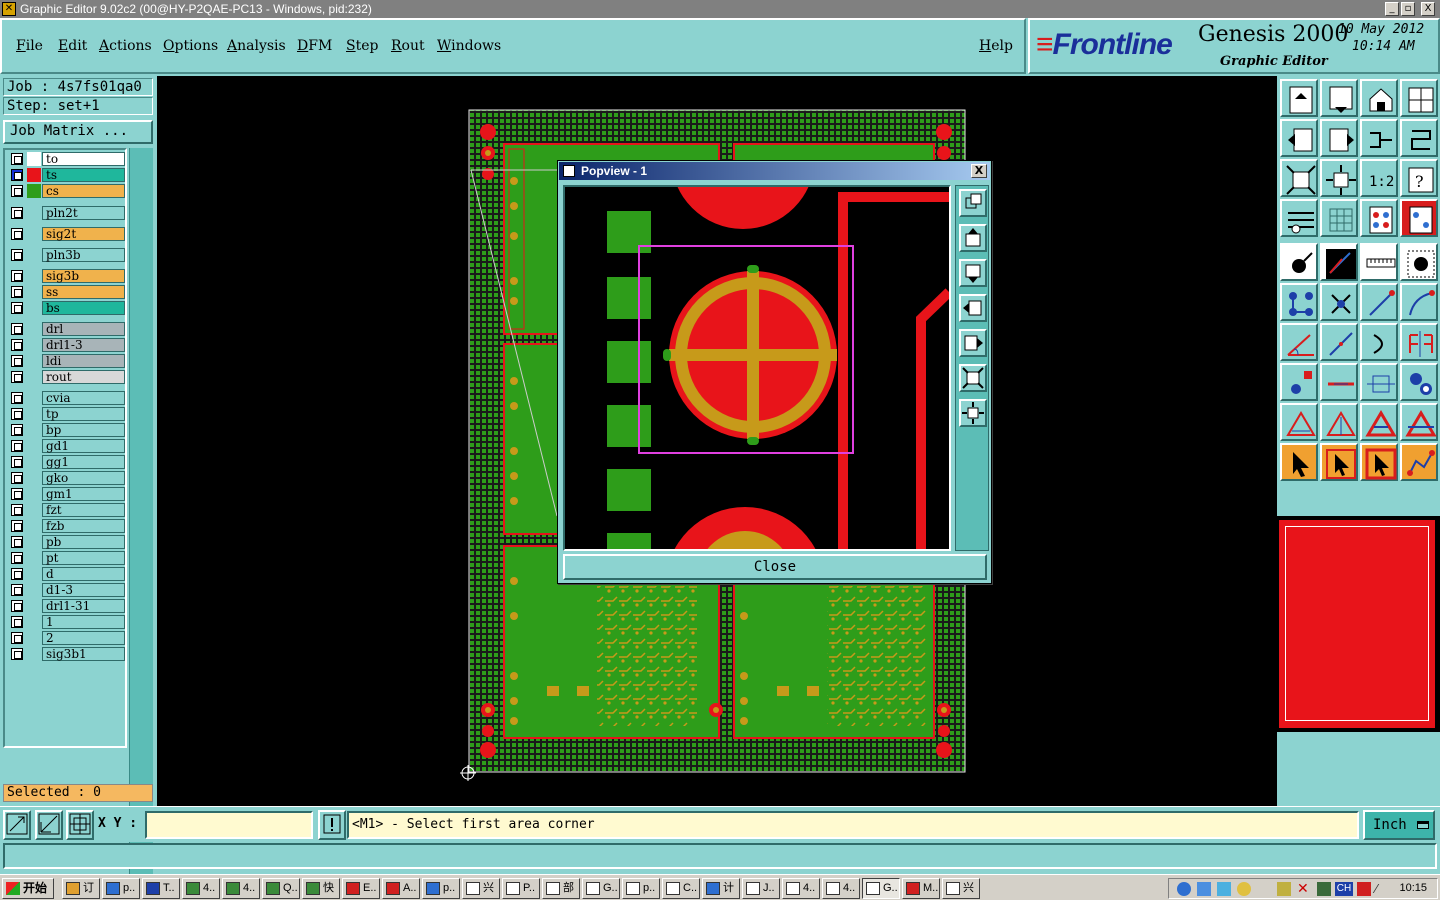 The image size is (1440, 900). Describe the element at coordinates (83, 654) in the screenshot. I see `layer-name: sig3b1` at that location.